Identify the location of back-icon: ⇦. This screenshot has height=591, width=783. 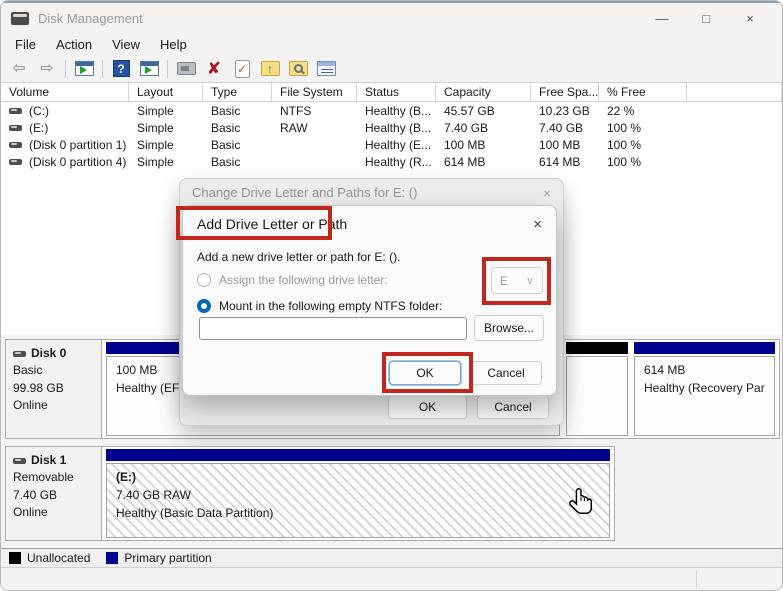
(19, 69).